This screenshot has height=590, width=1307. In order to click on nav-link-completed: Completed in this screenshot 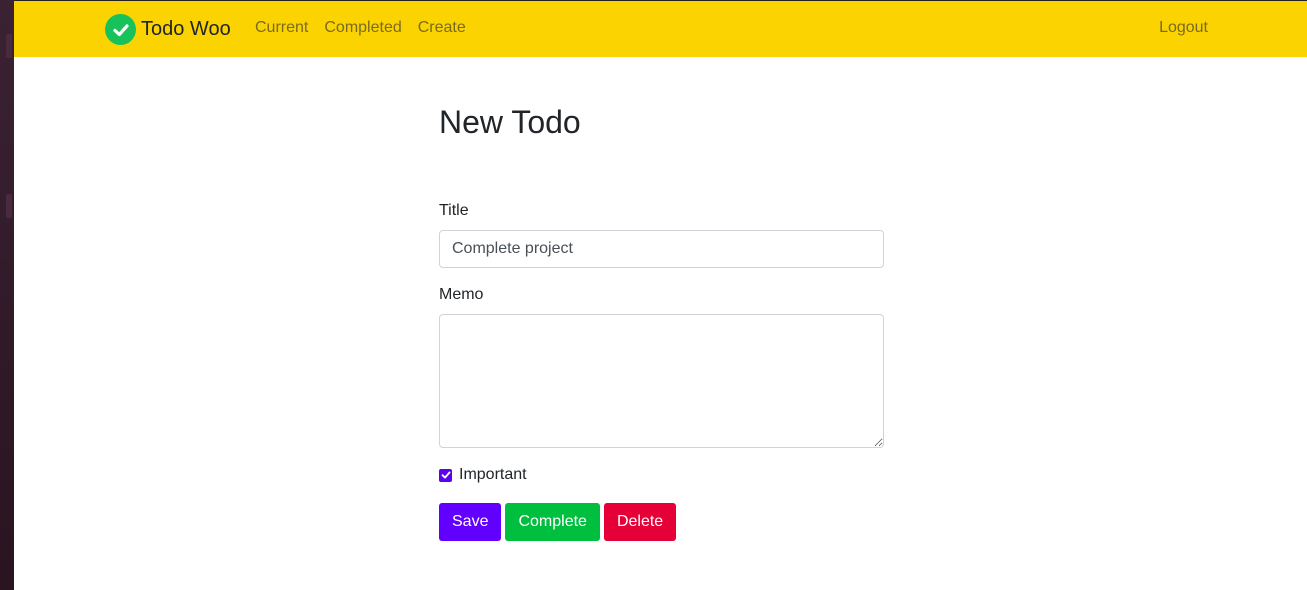, I will do `click(362, 28)`.